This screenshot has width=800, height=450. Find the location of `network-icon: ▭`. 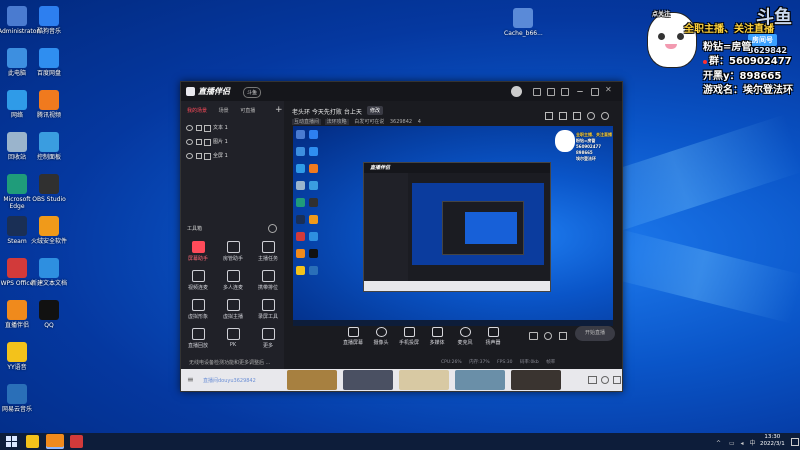

network-icon: ▭ is located at coordinates (732, 443).